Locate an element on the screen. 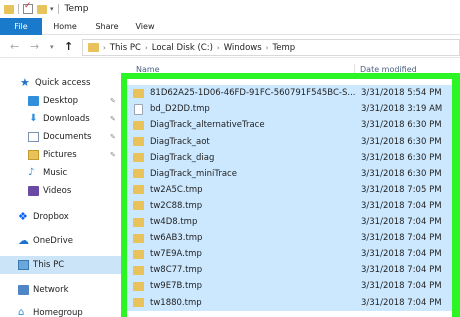  sidebar-item-label: Downloads is located at coordinates (66, 119).